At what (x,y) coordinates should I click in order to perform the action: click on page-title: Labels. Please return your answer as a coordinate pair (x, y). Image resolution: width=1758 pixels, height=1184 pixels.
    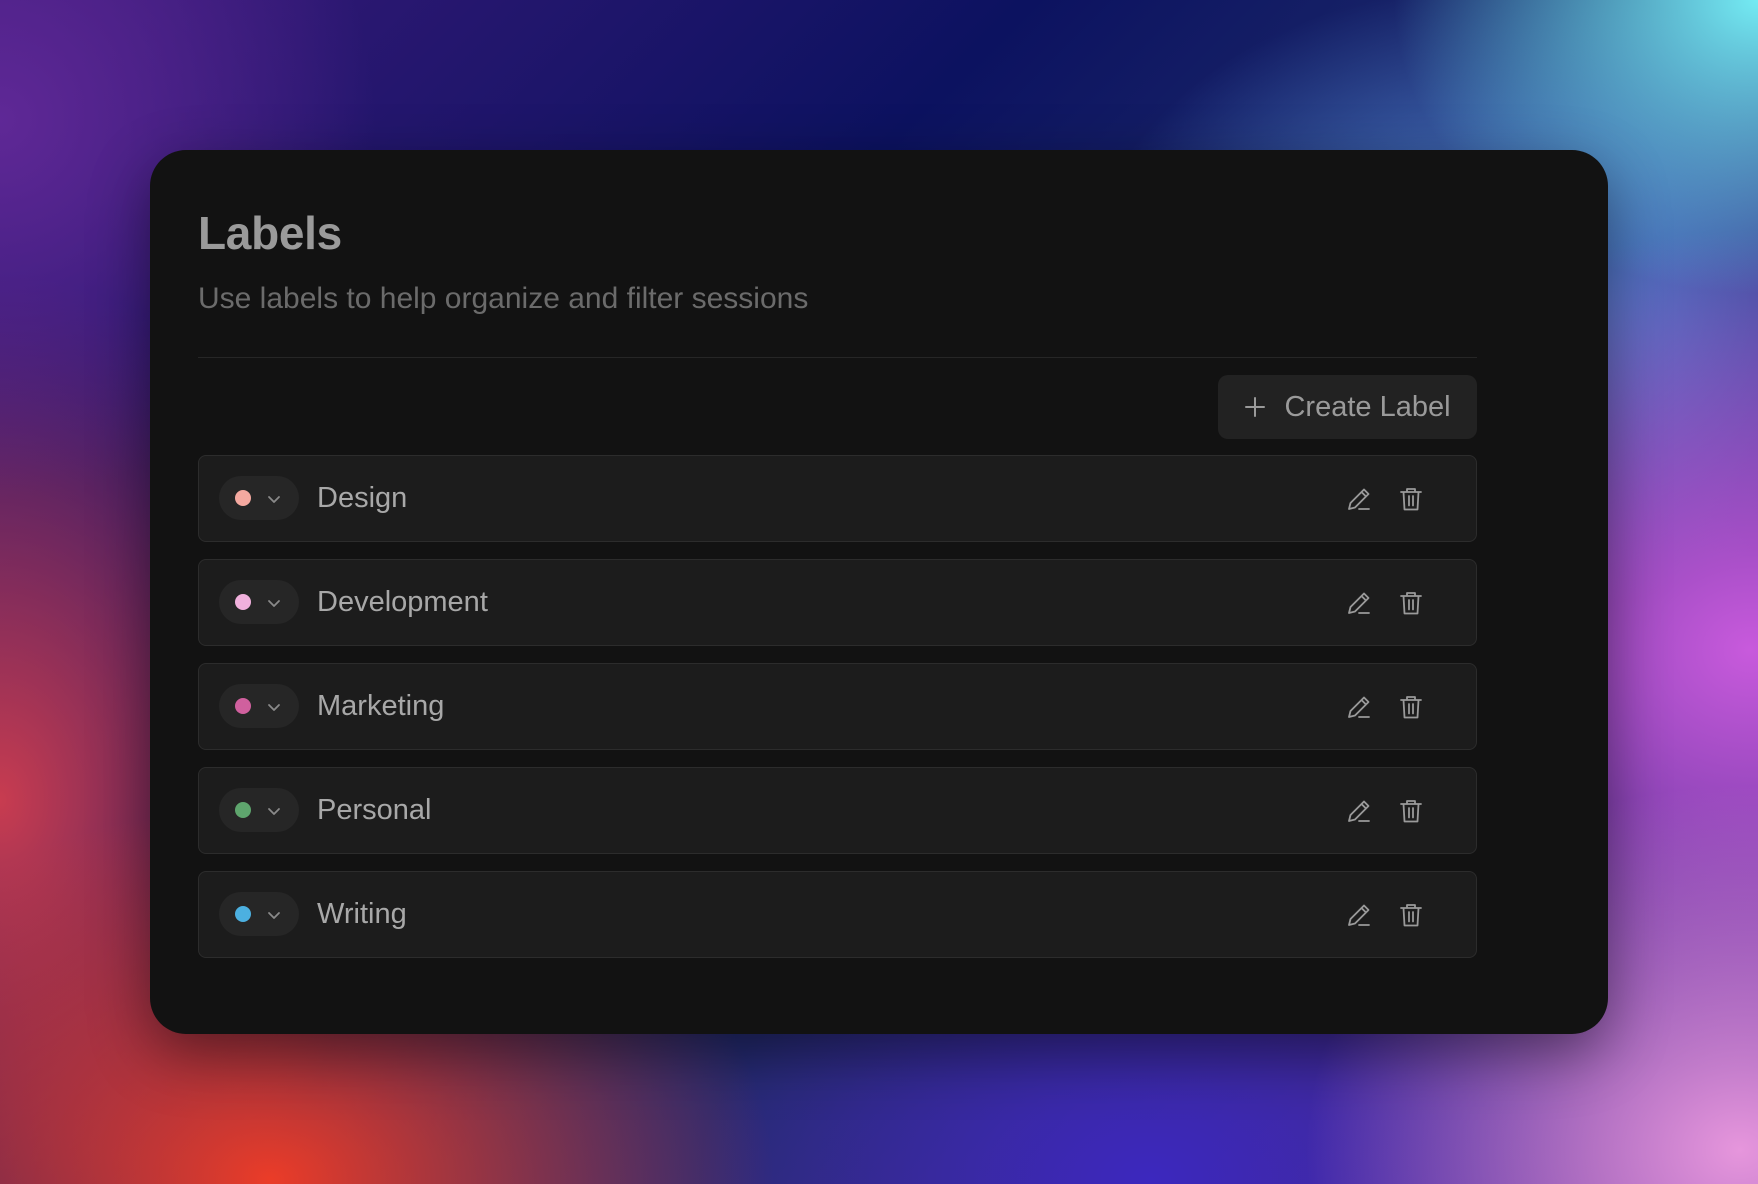
    Looking at the image, I should click on (270, 233).